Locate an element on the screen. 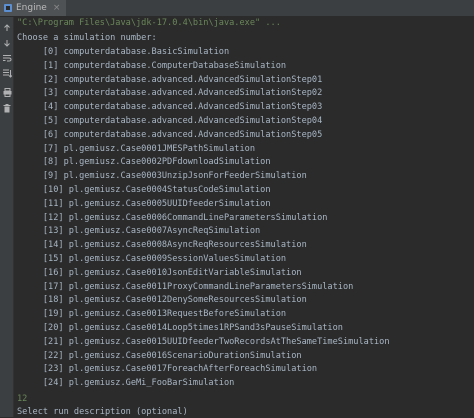  up-arrow-icon is located at coordinates (7, 28).